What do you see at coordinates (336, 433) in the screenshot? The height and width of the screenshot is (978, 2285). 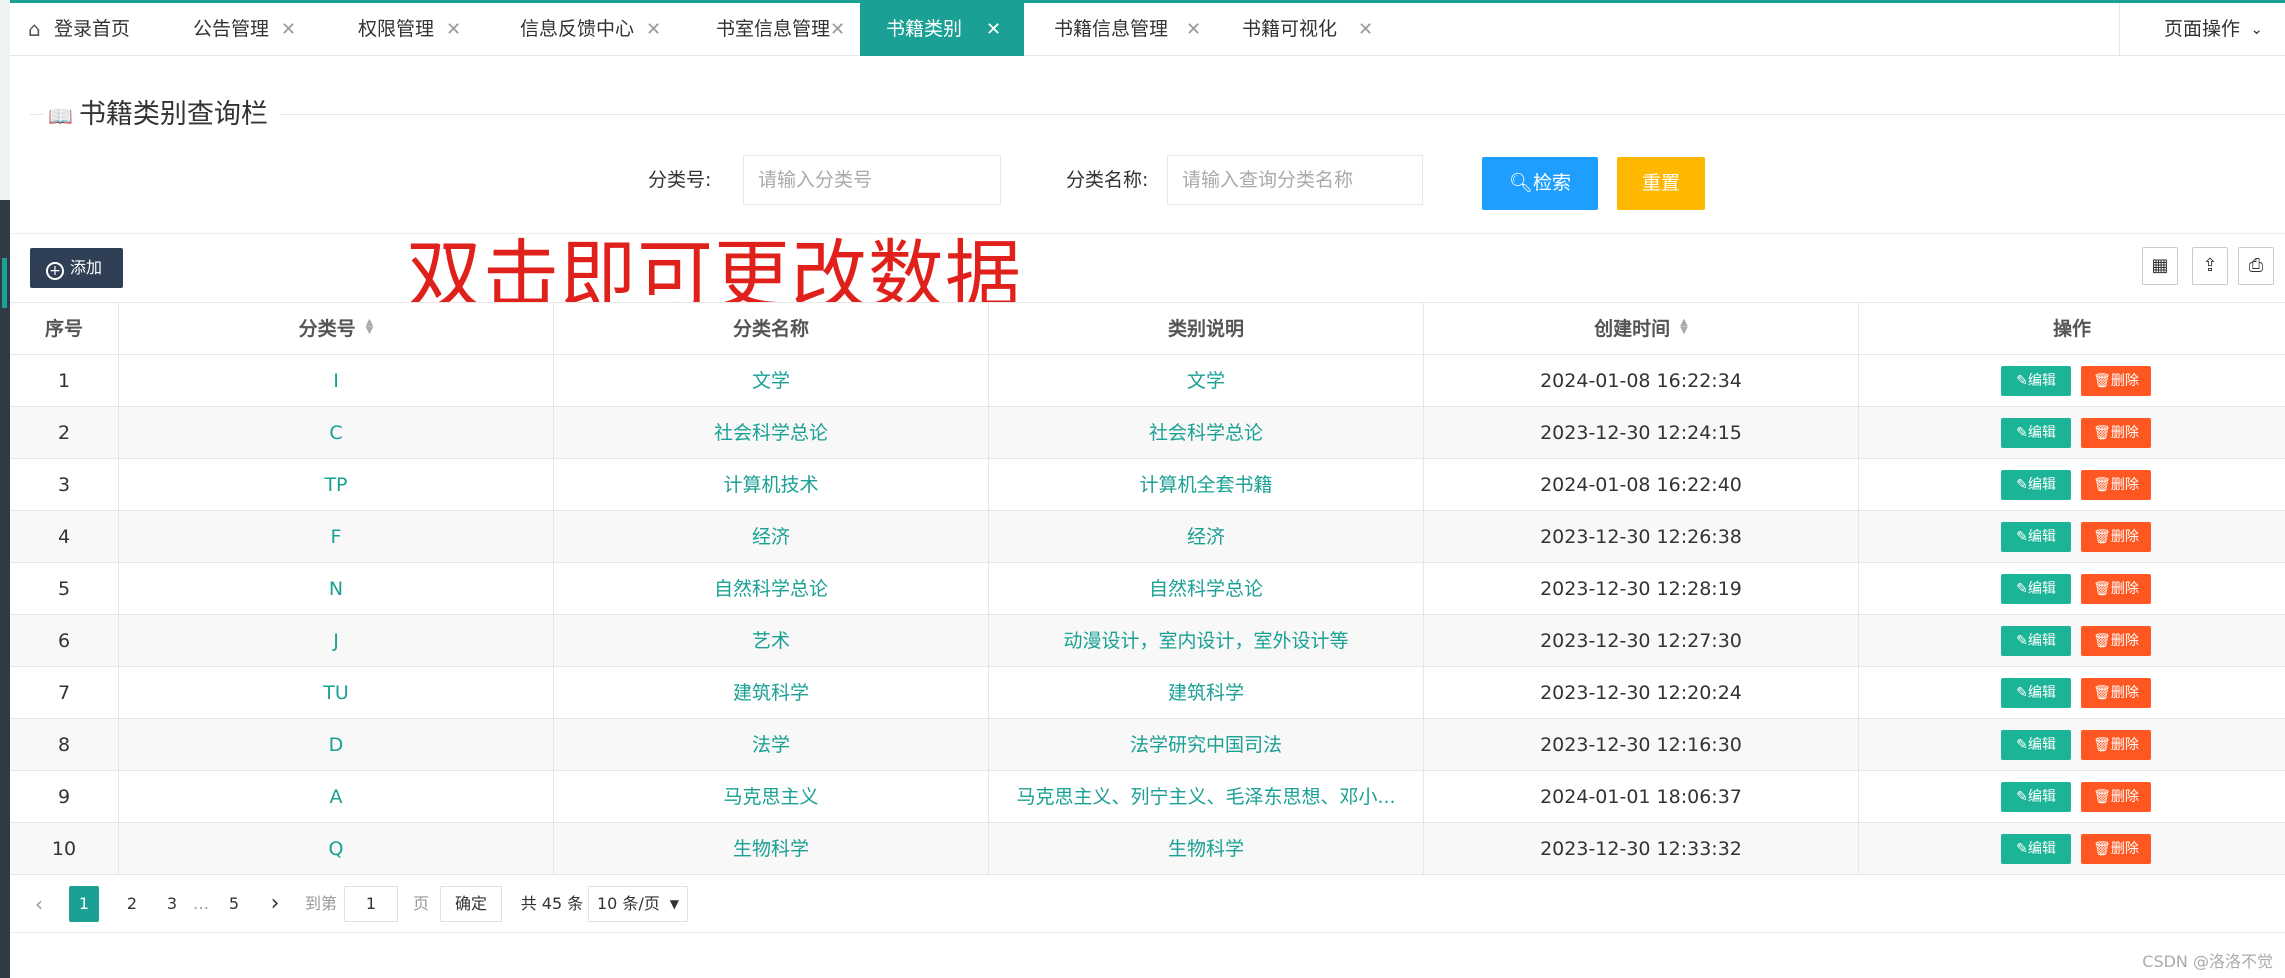 I see `row-category-code: C` at bounding box center [336, 433].